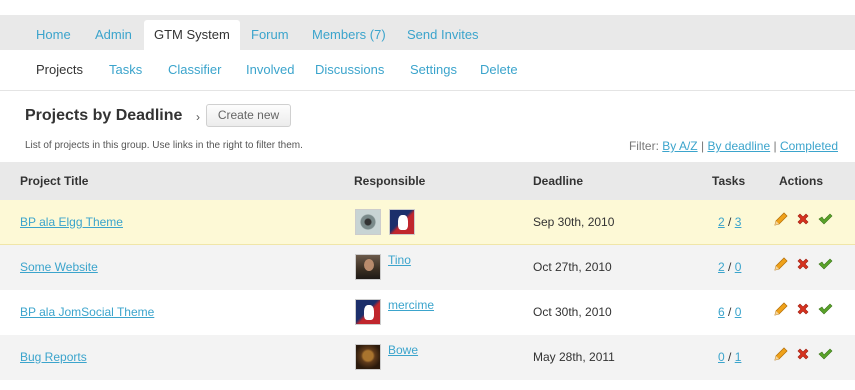 The width and height of the screenshot is (855, 390). Describe the element at coordinates (59, 69) in the screenshot. I see `subnav-projects: Projects` at that location.